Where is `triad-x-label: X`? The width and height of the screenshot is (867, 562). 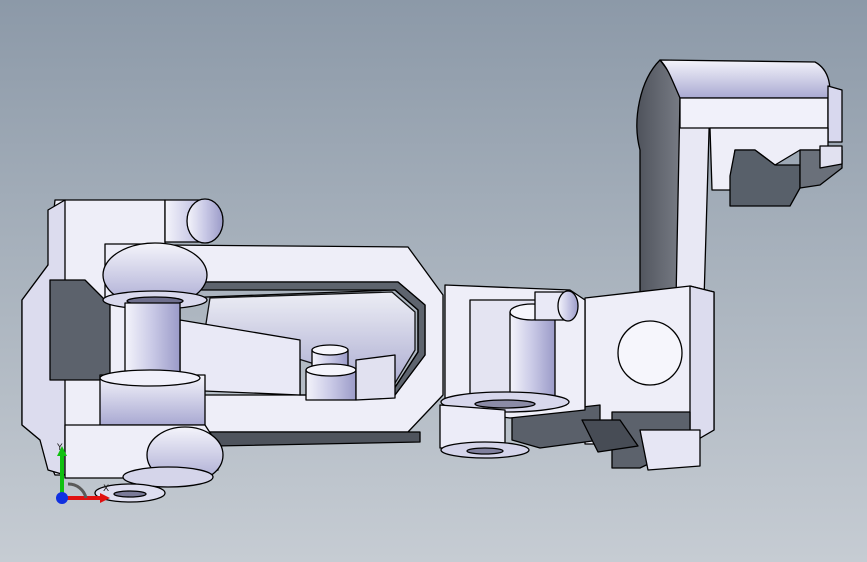
triad-x-label: X is located at coordinates (106, 489).